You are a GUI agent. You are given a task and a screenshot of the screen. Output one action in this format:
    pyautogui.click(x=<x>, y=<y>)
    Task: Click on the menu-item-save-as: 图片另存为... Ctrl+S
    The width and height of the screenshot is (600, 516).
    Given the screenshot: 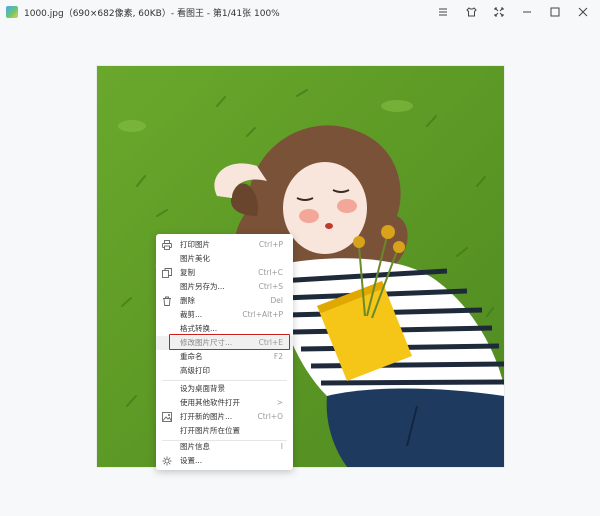 What is the action you would take?
    pyautogui.click(x=224, y=287)
    